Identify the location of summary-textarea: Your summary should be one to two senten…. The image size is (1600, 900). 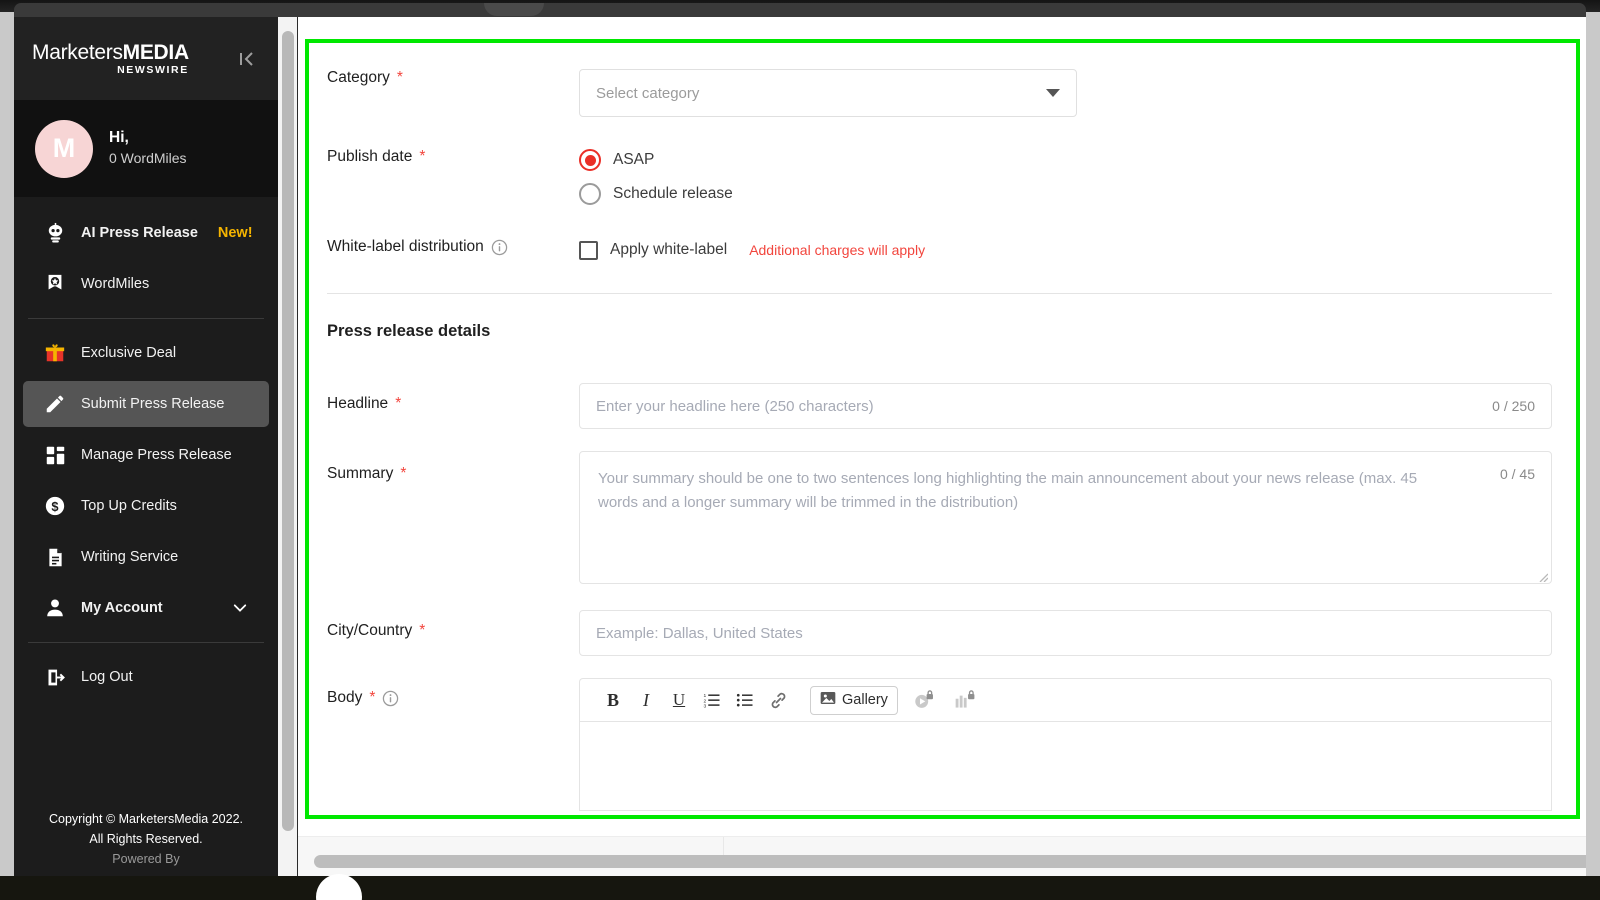
(1065, 517).